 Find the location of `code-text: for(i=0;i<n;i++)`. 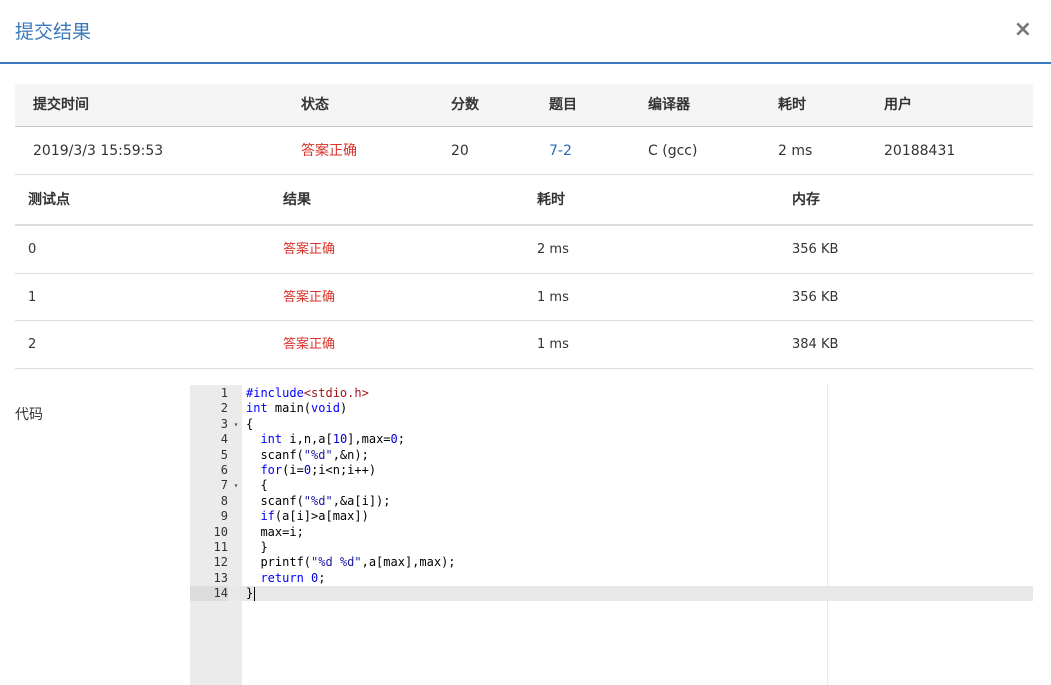

code-text: for(i=0;i<n;i++) is located at coordinates (318, 469).